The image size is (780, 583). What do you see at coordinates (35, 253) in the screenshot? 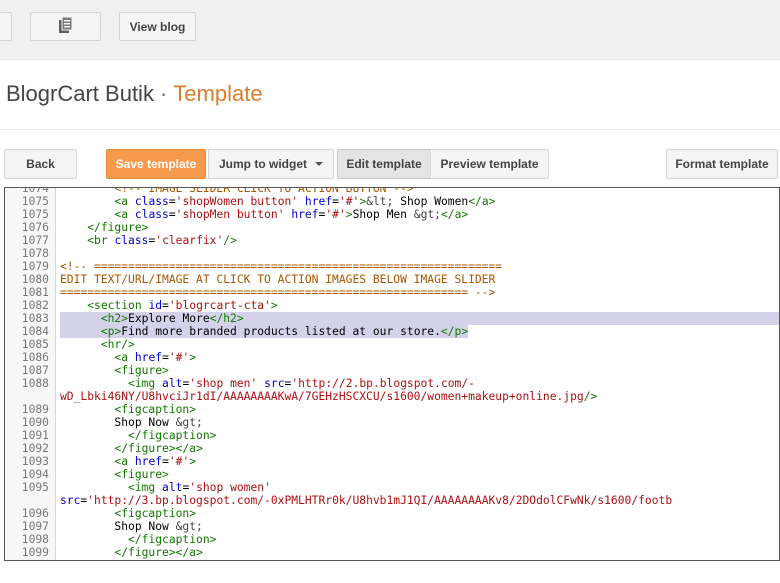
I see `line-number: 1078` at bounding box center [35, 253].